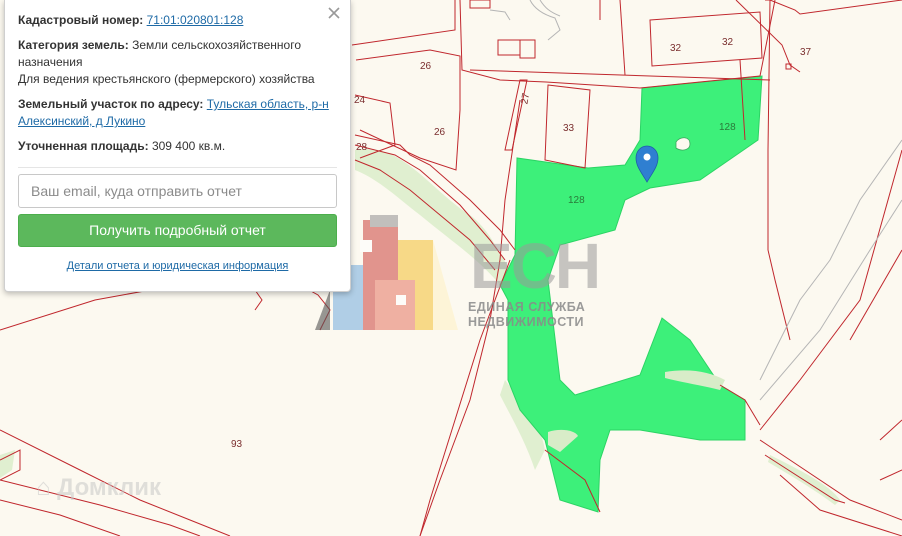 This screenshot has height=536, width=902. Describe the element at coordinates (177, 266) in the screenshot. I see `report-details-link: Детали отчета и юридическая информация` at that location.